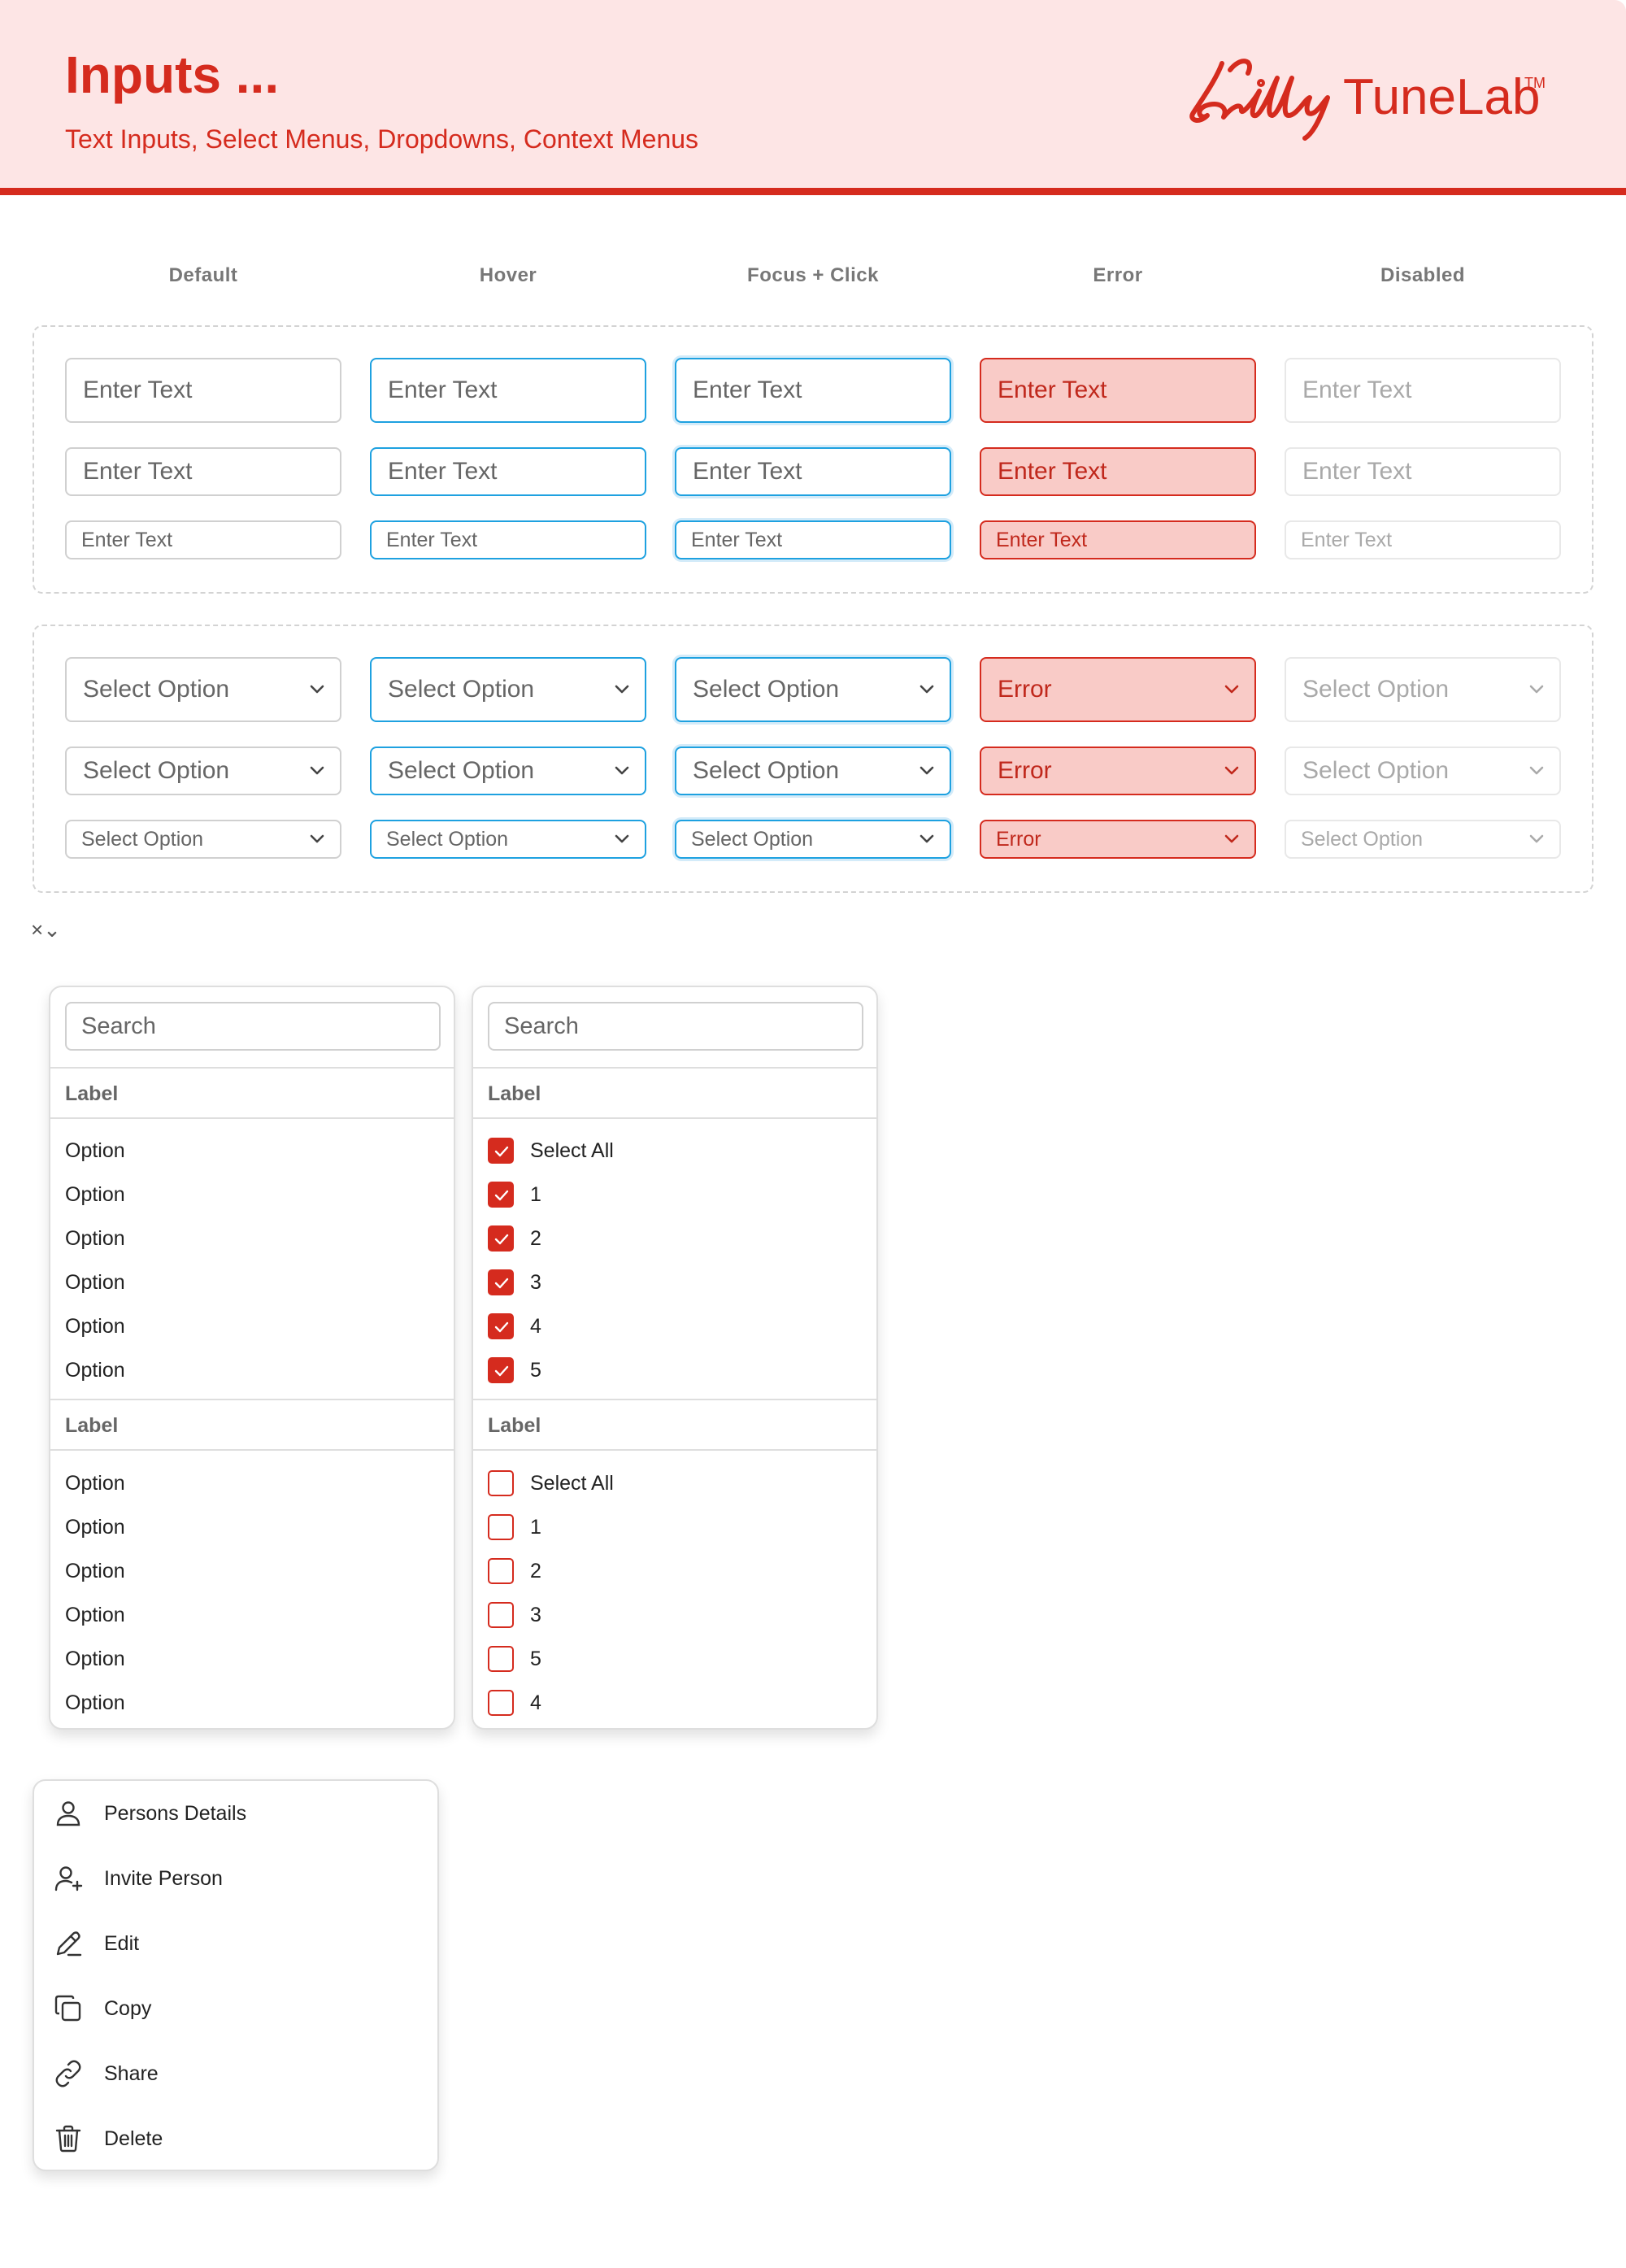  I want to click on select-error-large: Error, so click(1118, 689).